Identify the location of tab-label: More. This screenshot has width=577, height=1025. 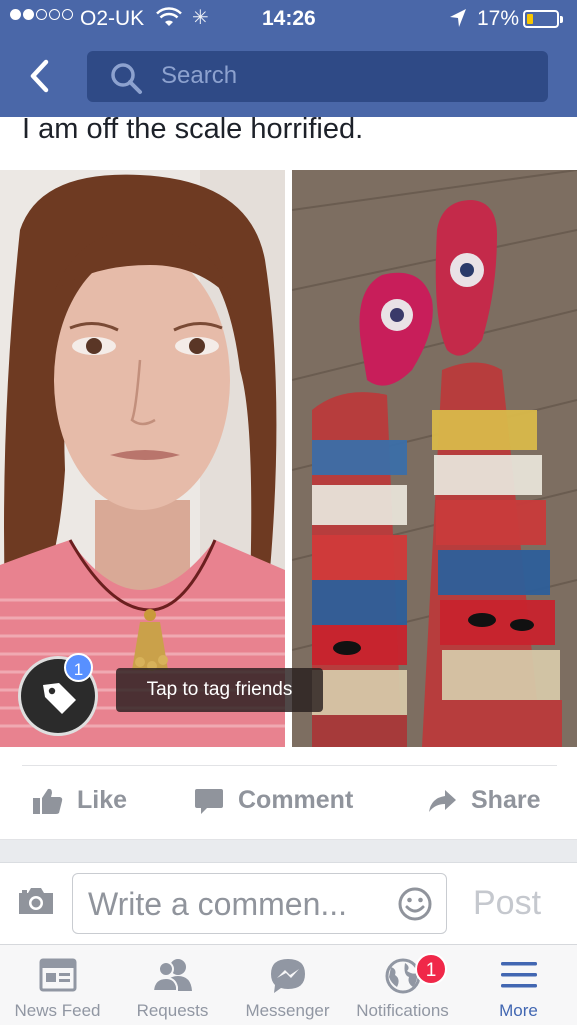
(518, 1010).